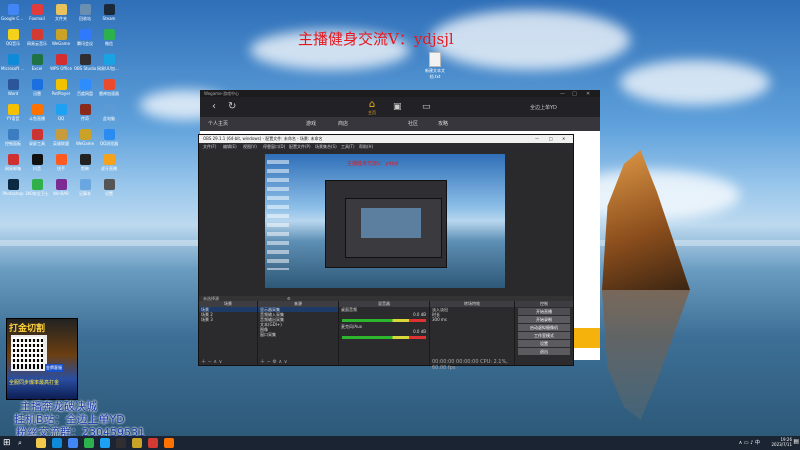 Image resolution: width=800 pixels, height=450 pixels. Describe the element at coordinates (311, 123) in the screenshot. I see `subnav-item: 游戏` at that location.